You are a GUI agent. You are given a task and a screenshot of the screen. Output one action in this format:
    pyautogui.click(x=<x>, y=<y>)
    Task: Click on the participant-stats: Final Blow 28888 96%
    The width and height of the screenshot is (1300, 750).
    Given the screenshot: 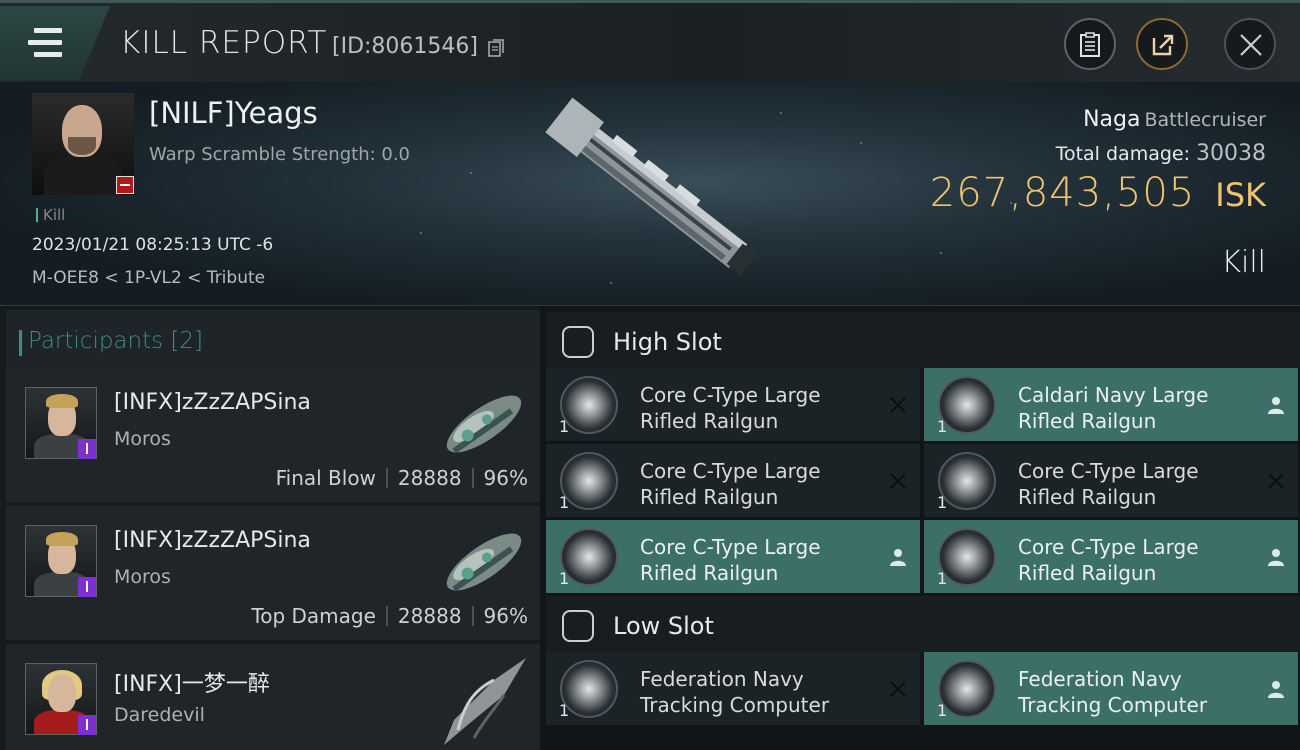 What is the action you would take?
    pyautogui.click(x=402, y=478)
    